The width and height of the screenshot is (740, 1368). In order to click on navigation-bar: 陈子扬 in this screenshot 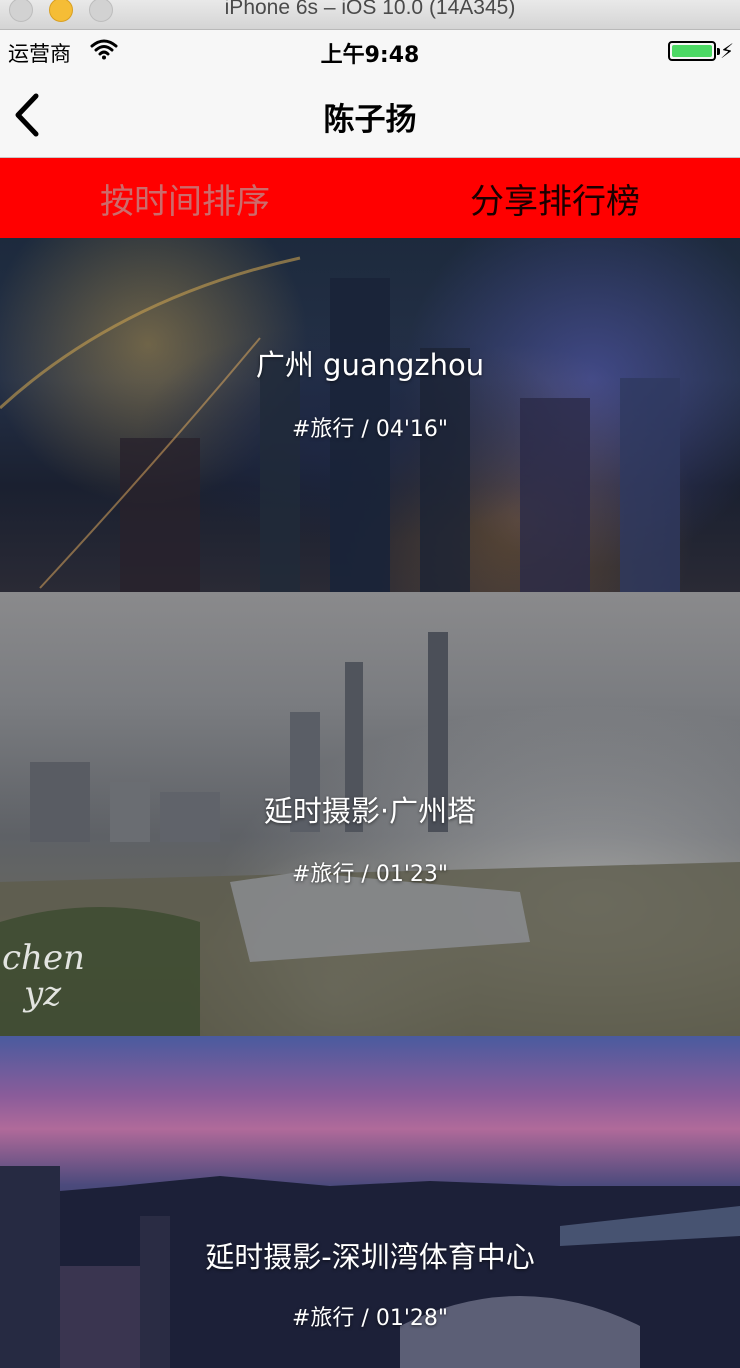, I will do `click(370, 114)`.